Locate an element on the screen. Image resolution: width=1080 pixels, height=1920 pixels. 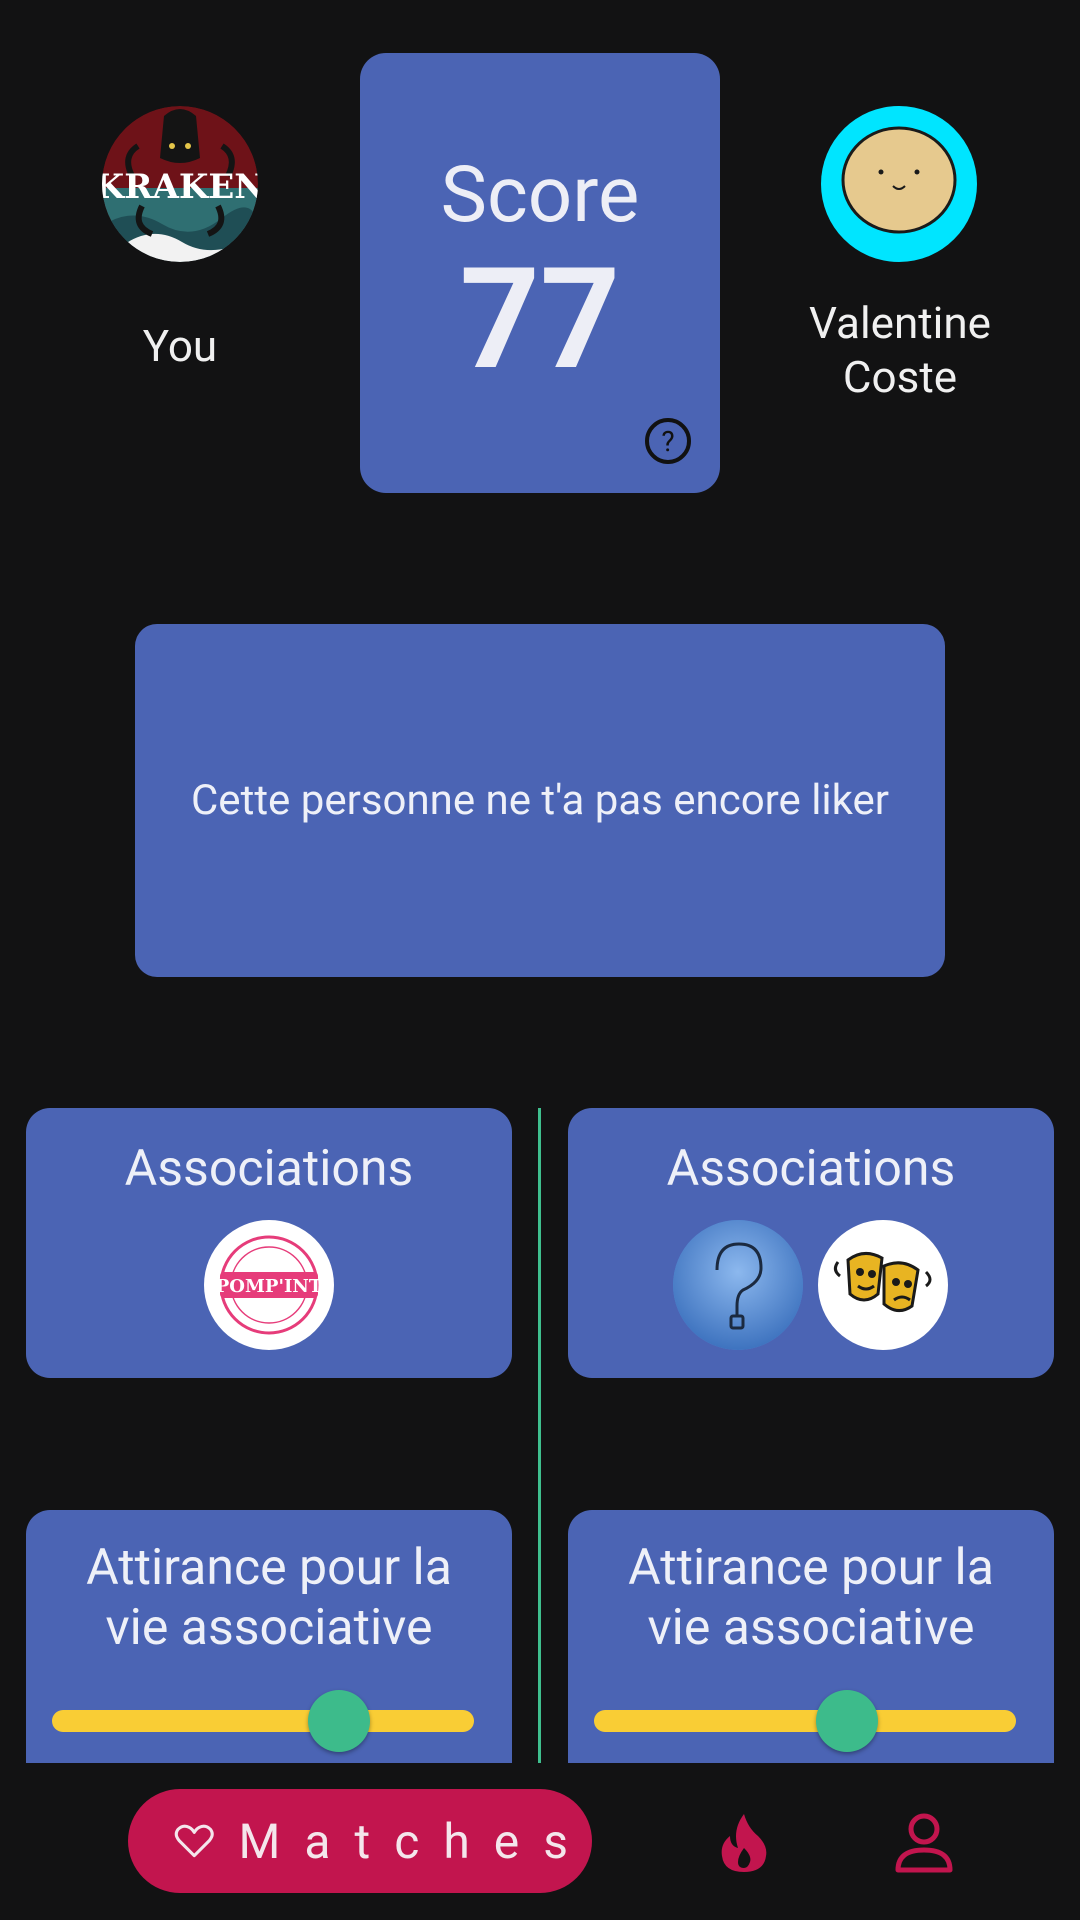
match-avatar is located at coordinates (899, 184).